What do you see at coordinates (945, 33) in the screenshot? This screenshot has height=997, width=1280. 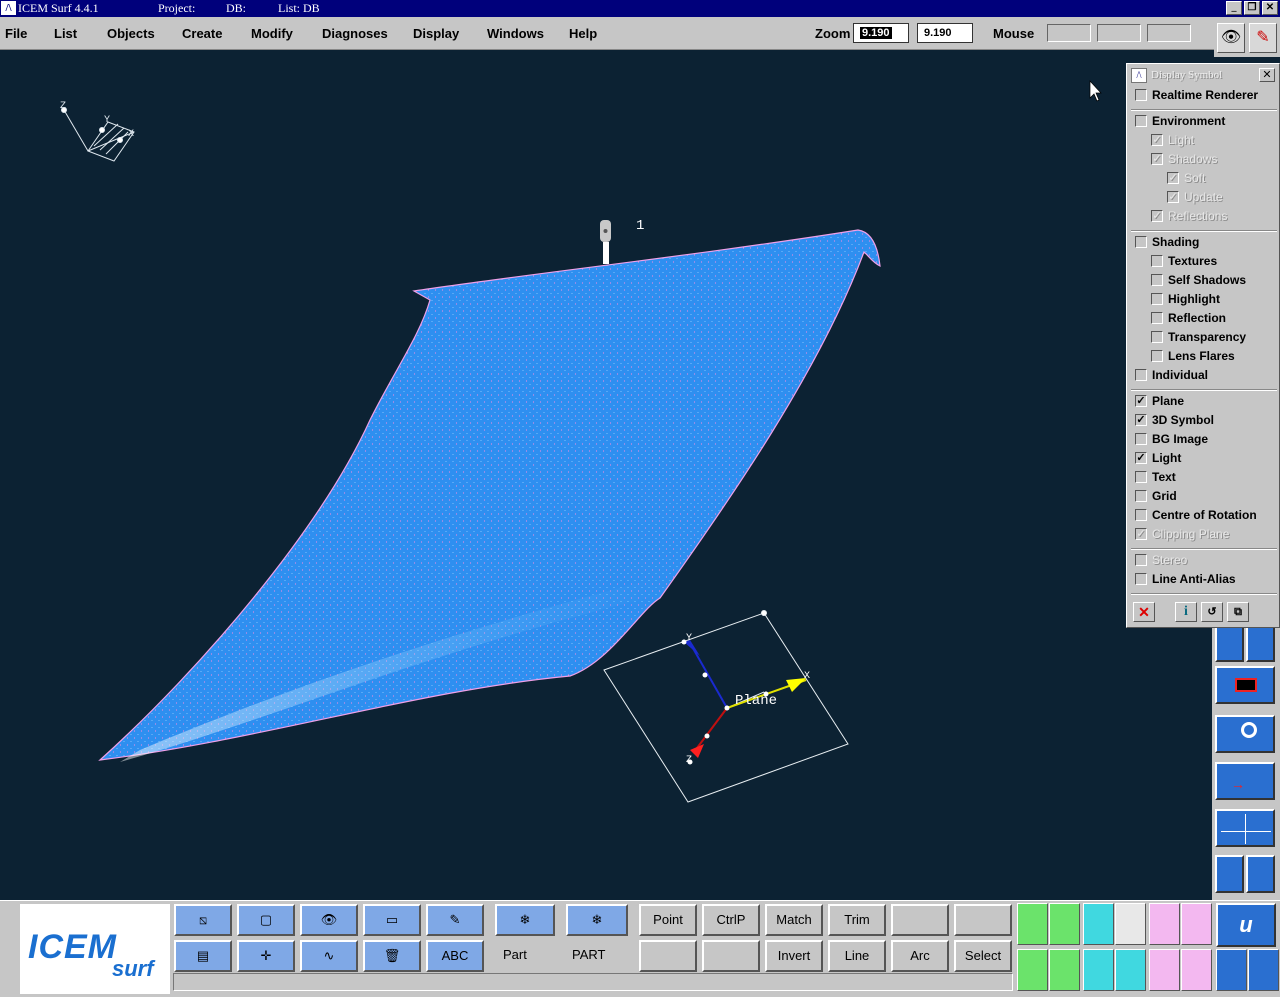 I see `zoom-input-2: 9.190` at bounding box center [945, 33].